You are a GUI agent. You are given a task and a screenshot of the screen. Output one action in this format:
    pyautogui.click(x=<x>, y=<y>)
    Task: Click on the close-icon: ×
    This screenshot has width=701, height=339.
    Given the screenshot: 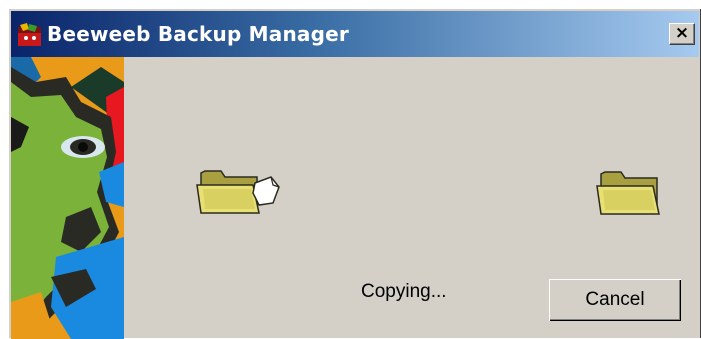 What is the action you would take?
    pyautogui.click(x=682, y=33)
    